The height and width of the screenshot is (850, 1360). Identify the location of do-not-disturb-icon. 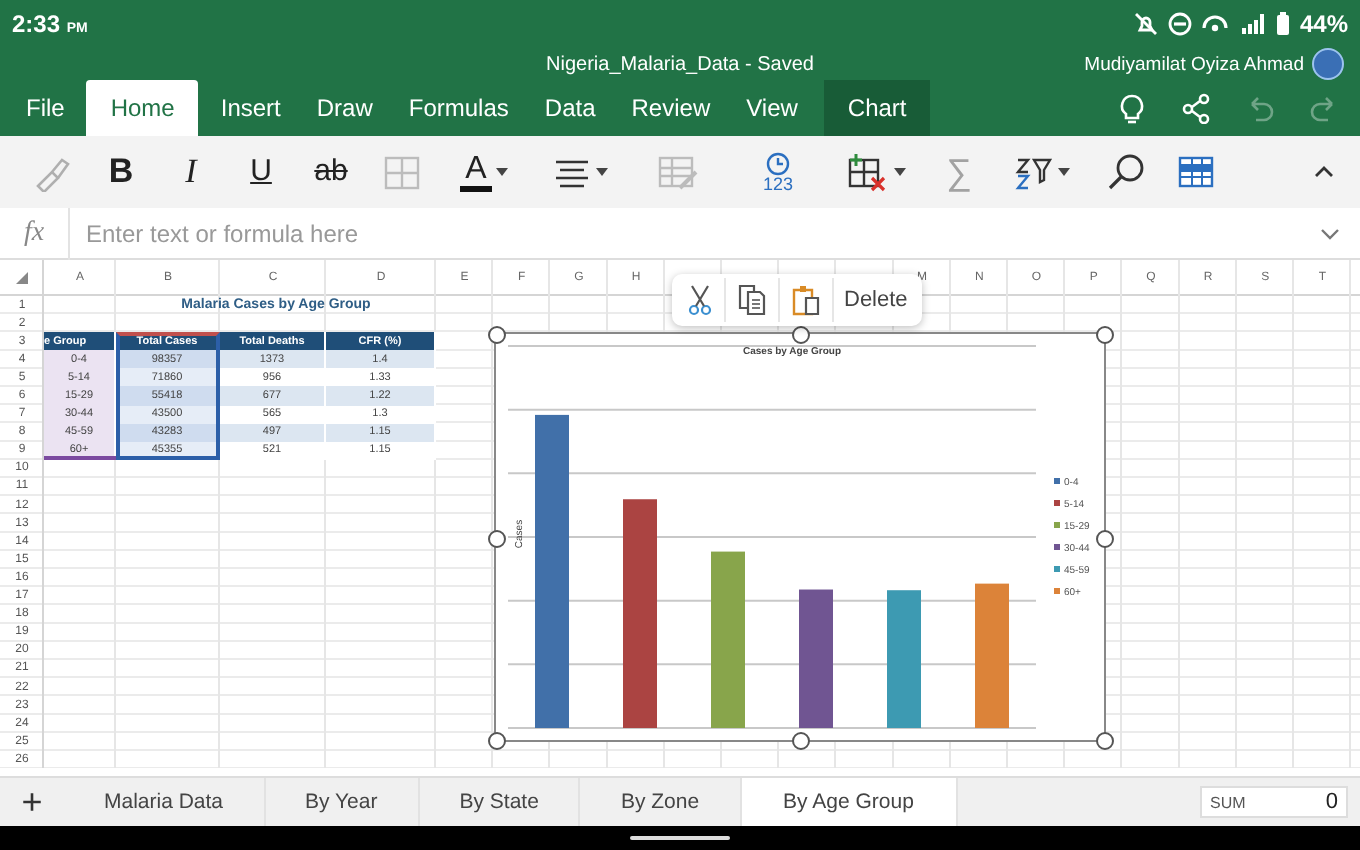
(1179, 24).